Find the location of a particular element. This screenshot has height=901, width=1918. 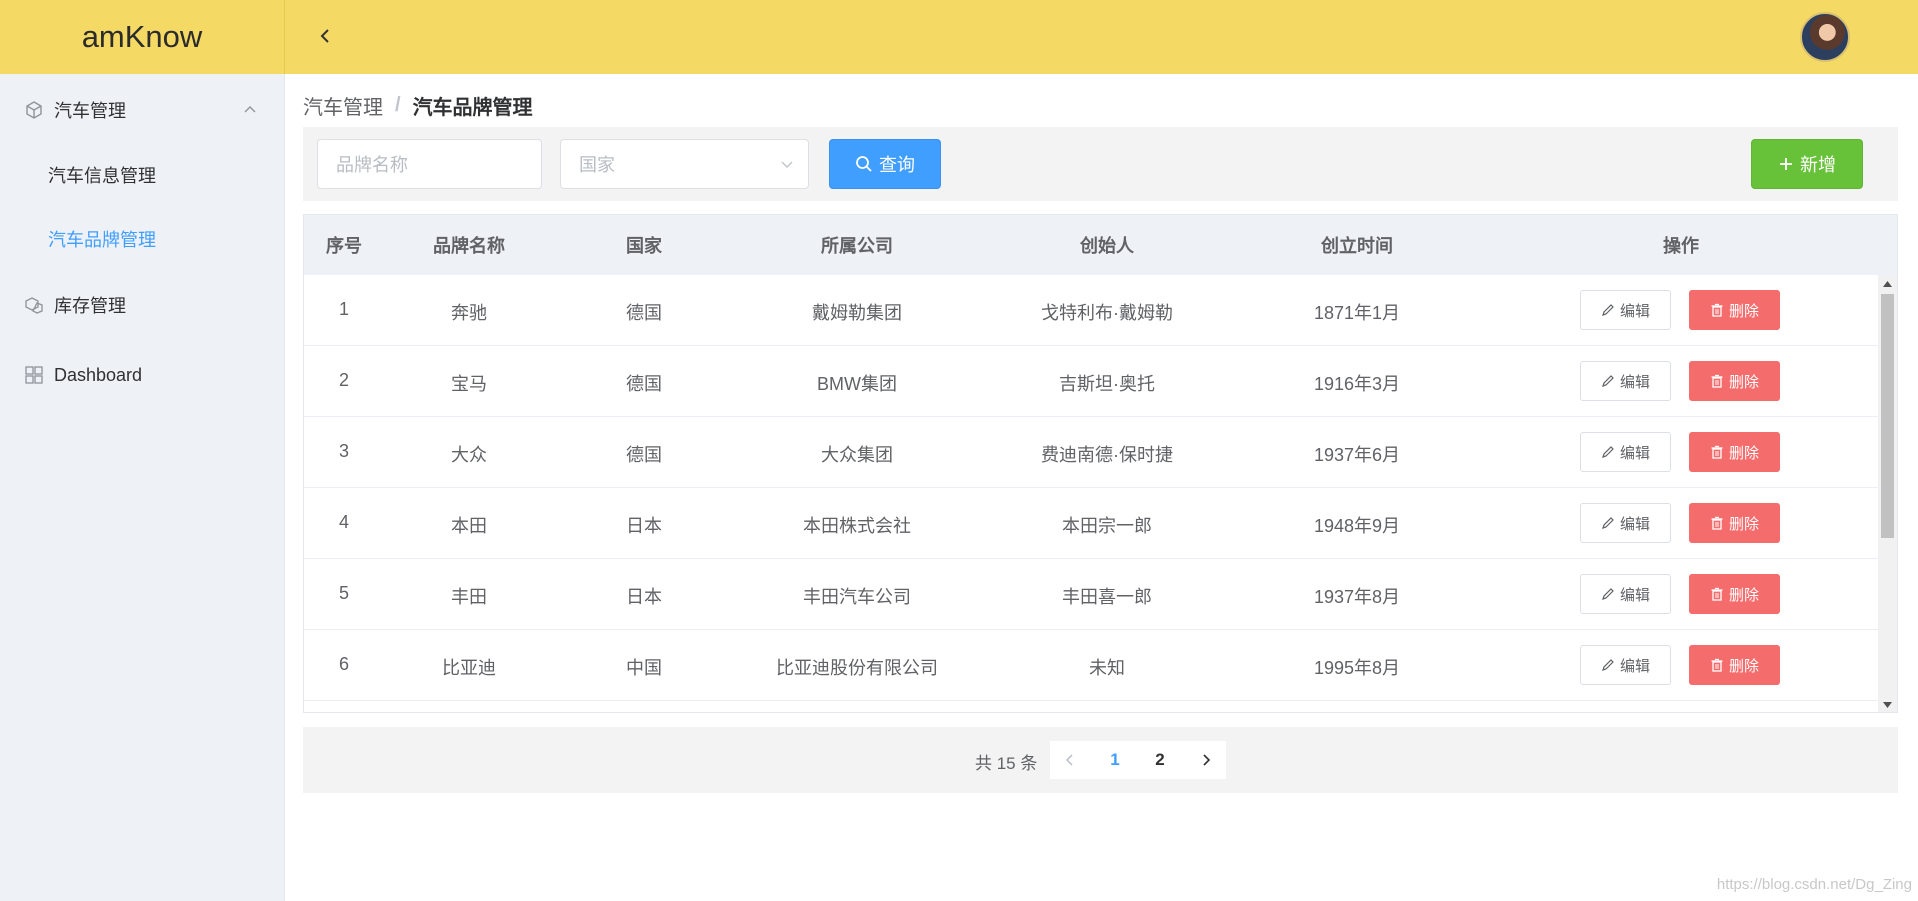

breadcrumb-current: 汽车品牌管理 is located at coordinates (472, 108).